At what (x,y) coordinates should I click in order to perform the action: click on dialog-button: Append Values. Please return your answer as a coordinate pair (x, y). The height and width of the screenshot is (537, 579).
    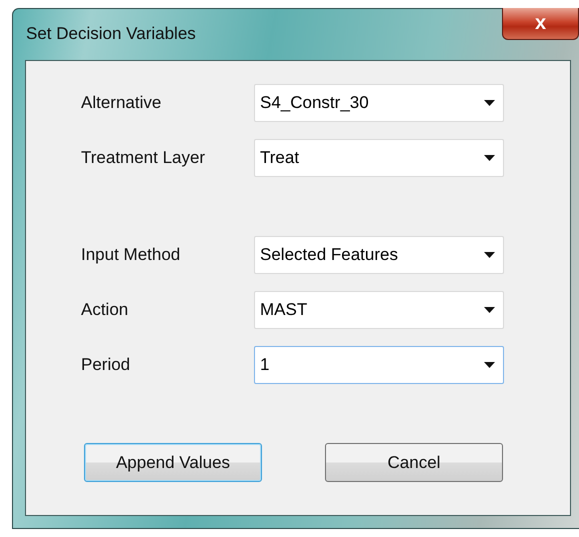
    Looking at the image, I should click on (173, 462).